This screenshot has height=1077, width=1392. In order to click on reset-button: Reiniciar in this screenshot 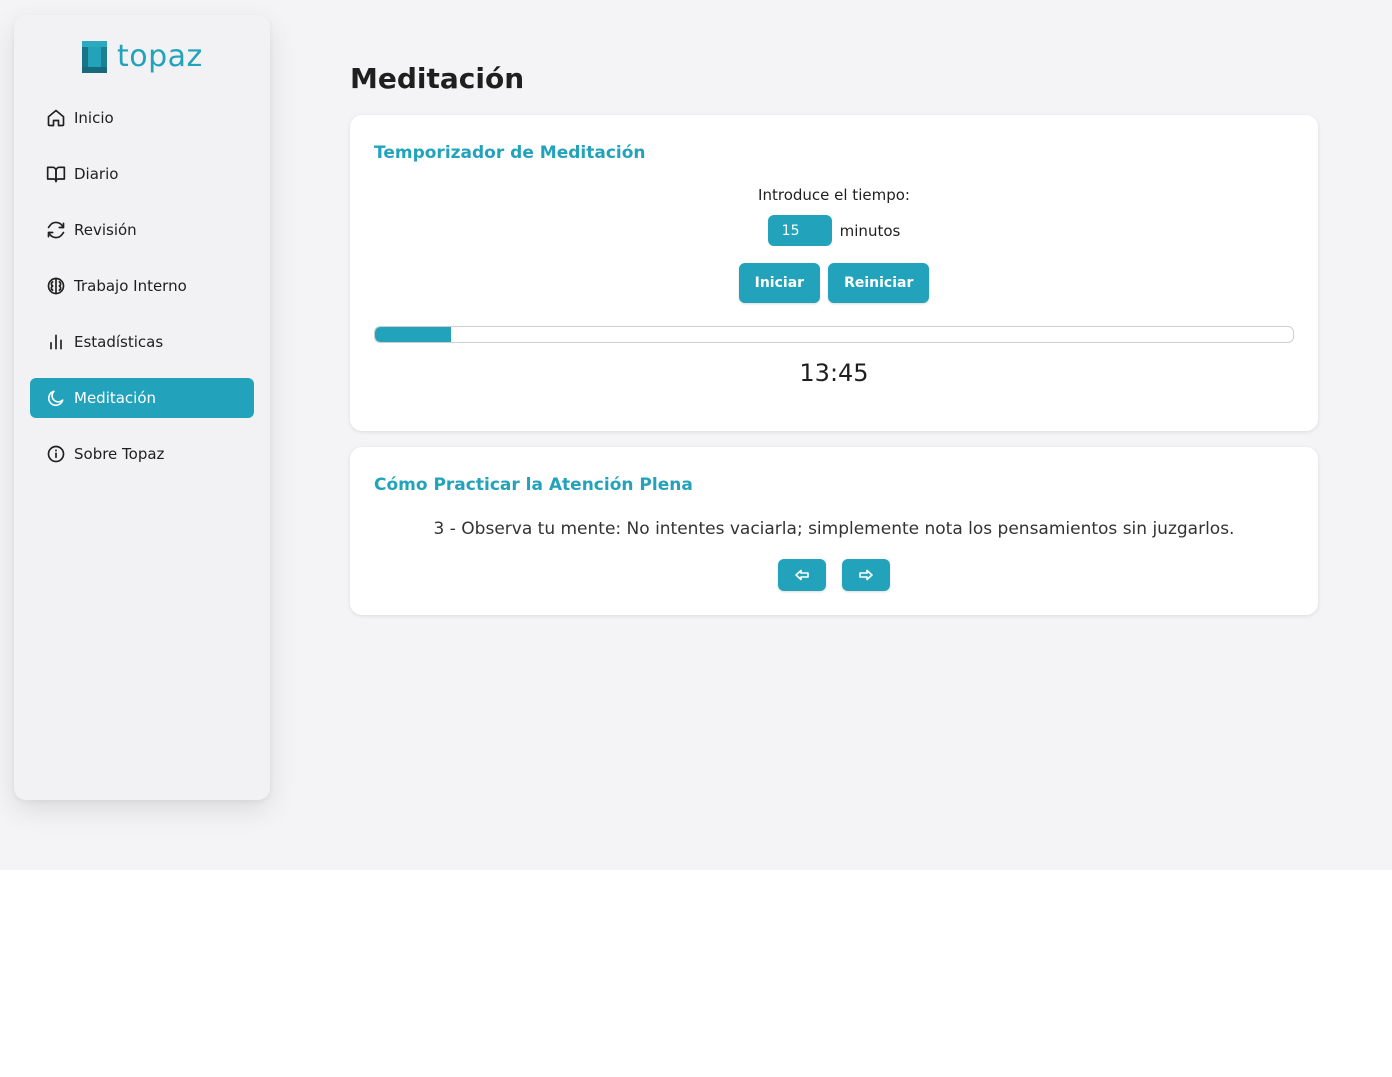, I will do `click(879, 283)`.